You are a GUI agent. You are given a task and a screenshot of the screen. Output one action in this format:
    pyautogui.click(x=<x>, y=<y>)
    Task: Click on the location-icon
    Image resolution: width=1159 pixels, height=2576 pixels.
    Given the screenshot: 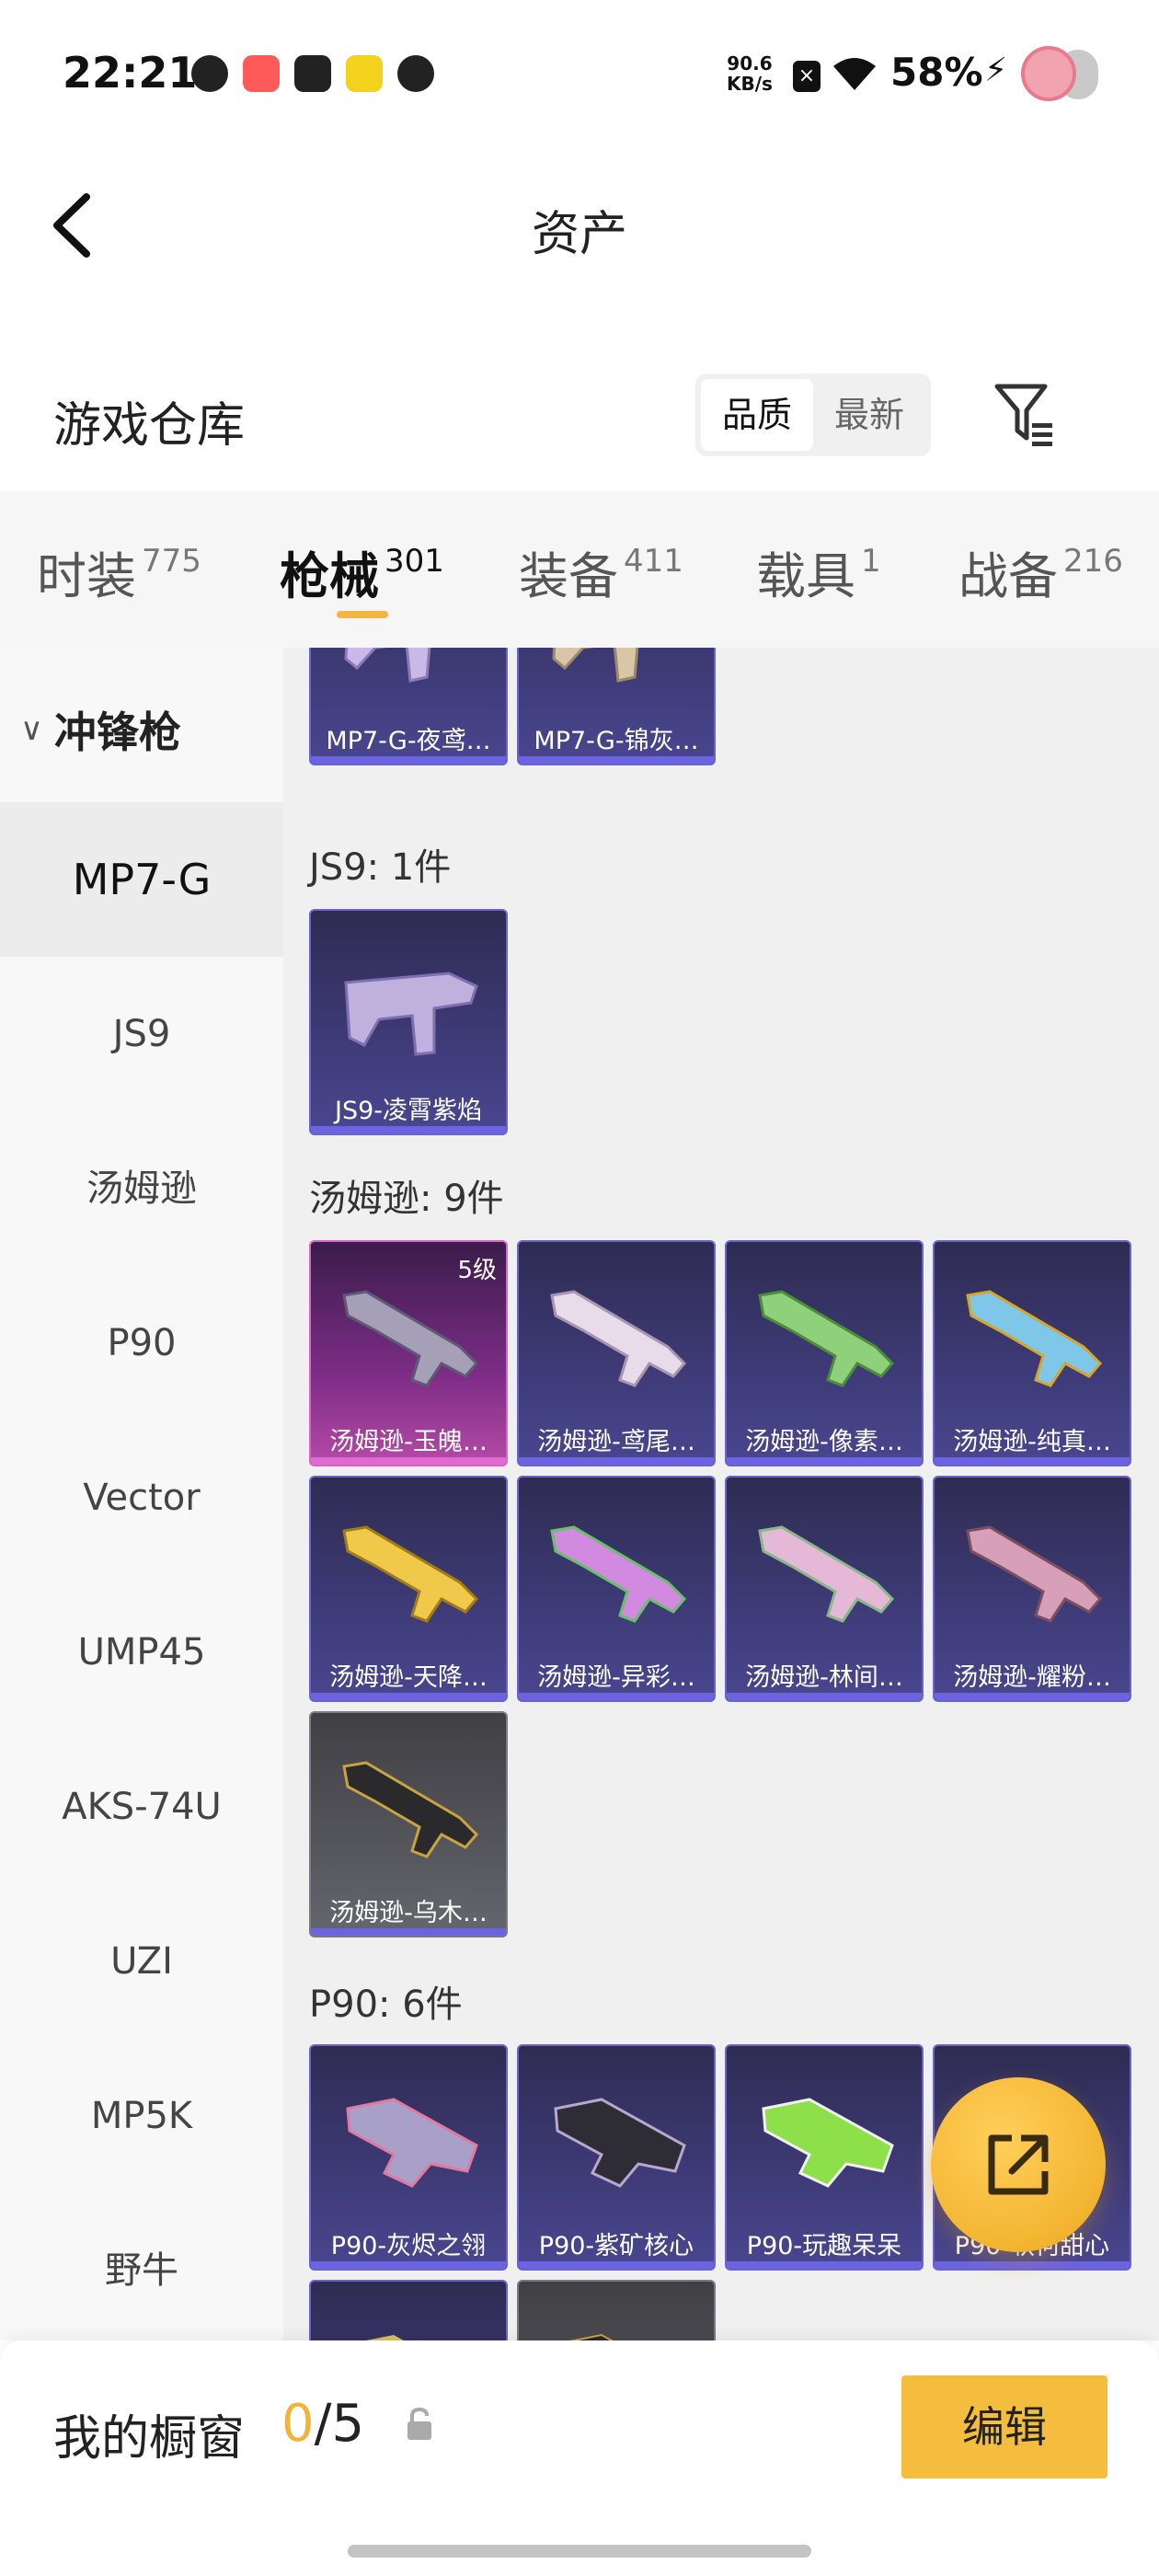 What is the action you would take?
    pyautogui.click(x=209, y=73)
    